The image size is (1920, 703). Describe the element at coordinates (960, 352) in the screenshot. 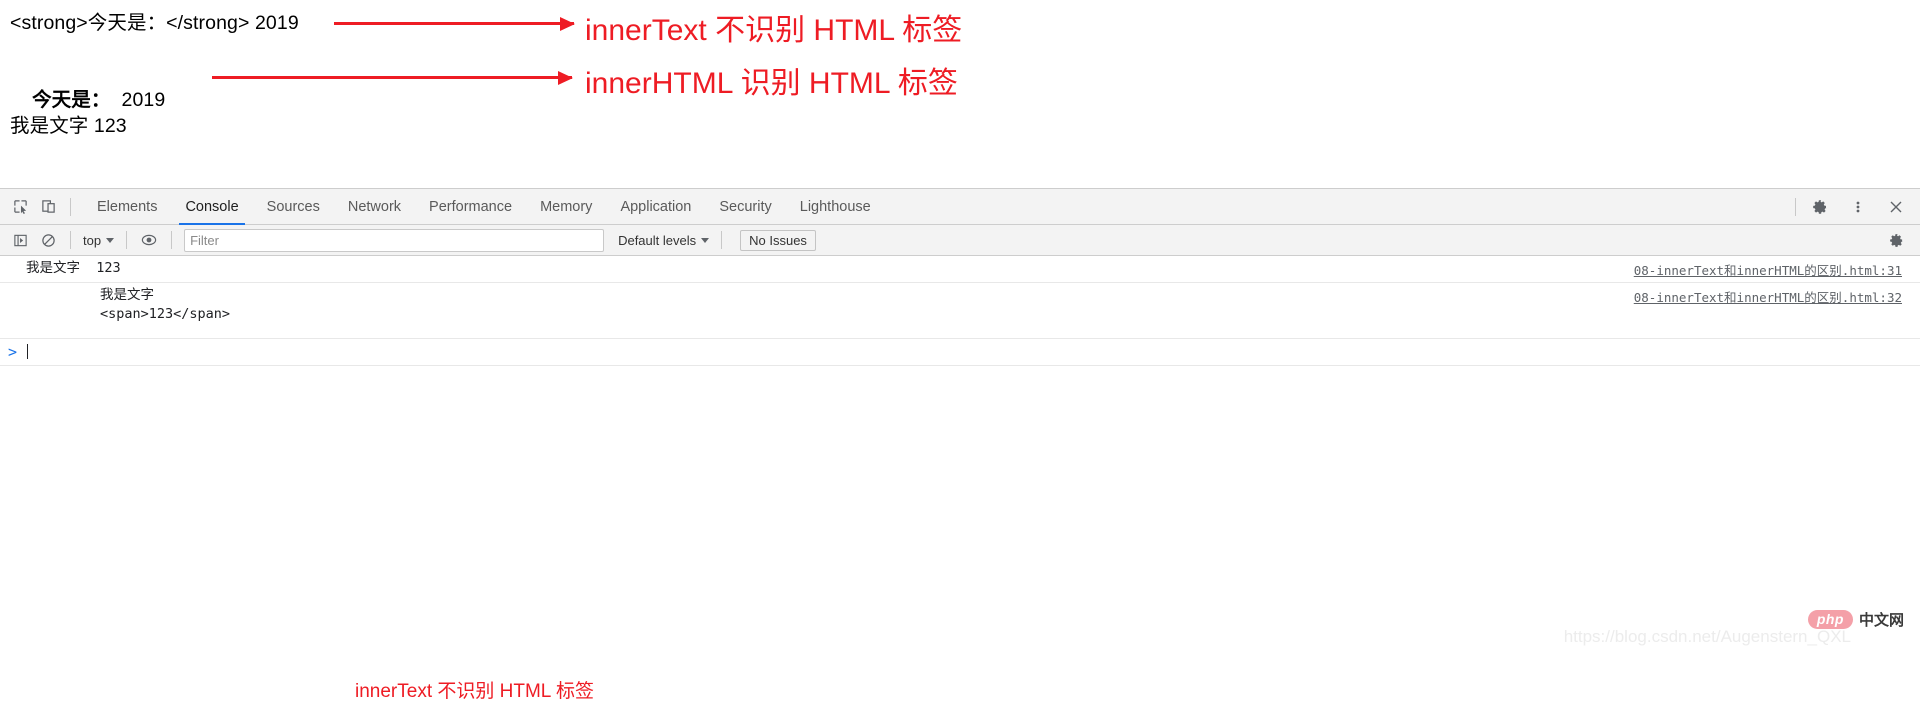

I see `console-prompt-row: >` at that location.